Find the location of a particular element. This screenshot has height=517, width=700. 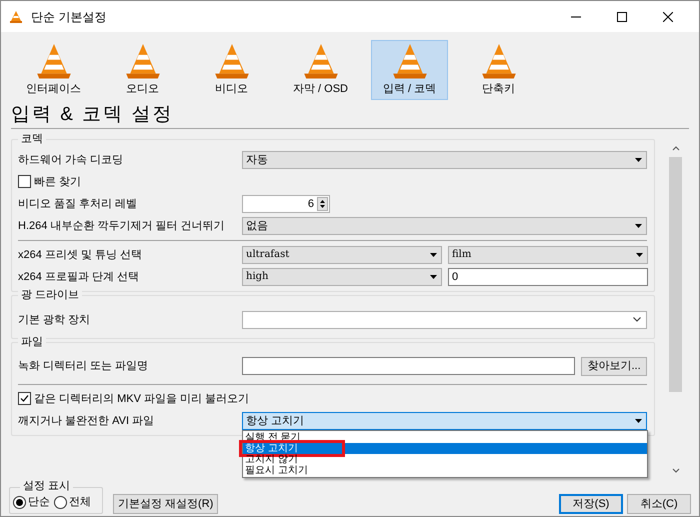

reset-button: 기본설정 재설정(R) is located at coordinates (165, 504).